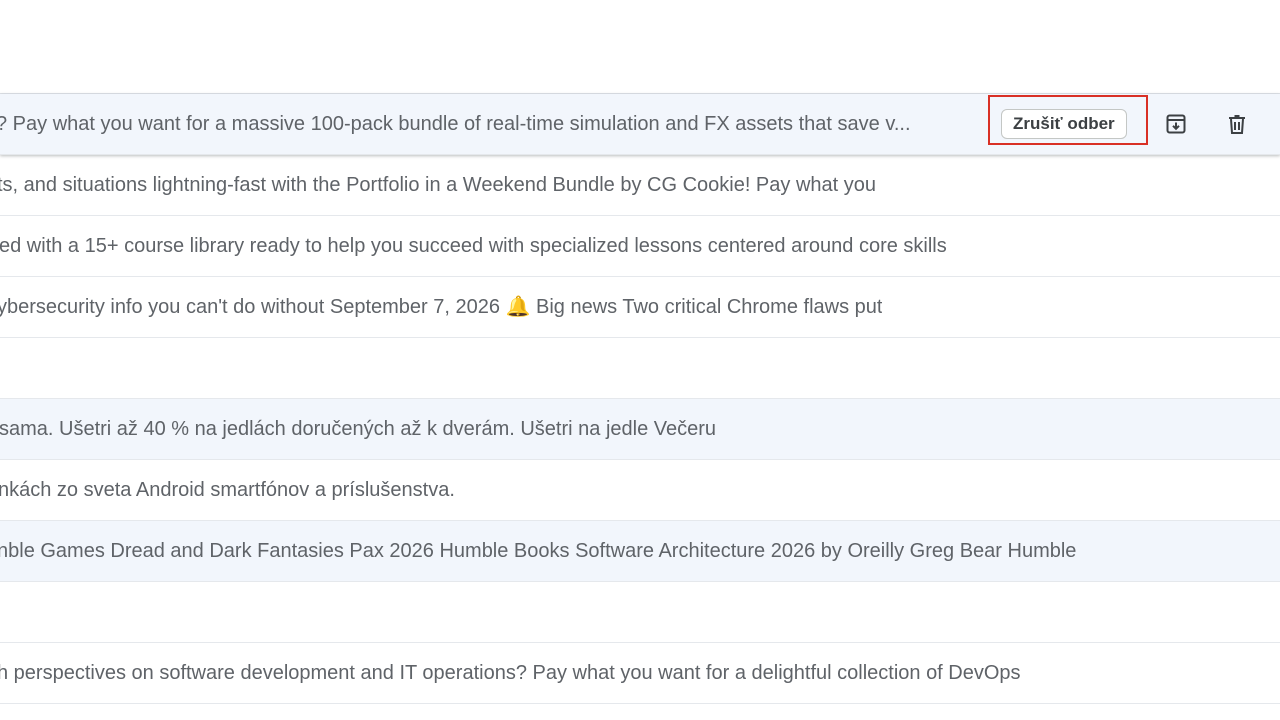 The image size is (1280, 720). What do you see at coordinates (1130, 124) in the screenshot?
I see `hover-actions: Zrušiť odber` at bounding box center [1130, 124].